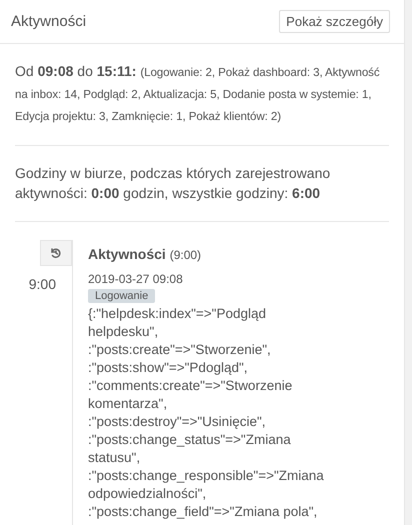 Image resolution: width=412 pixels, height=525 pixels. Describe the element at coordinates (145, 254) in the screenshot. I see `entry-title: Aktywności (9:00)` at that location.